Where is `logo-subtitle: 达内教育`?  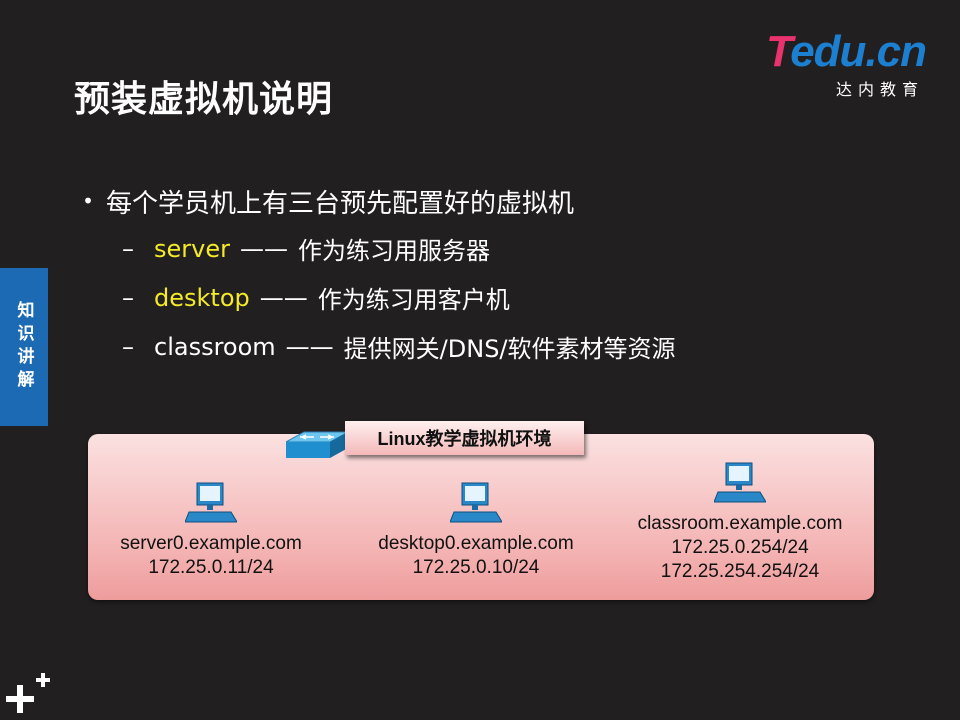 logo-subtitle: 达内教育 is located at coordinates (879, 89).